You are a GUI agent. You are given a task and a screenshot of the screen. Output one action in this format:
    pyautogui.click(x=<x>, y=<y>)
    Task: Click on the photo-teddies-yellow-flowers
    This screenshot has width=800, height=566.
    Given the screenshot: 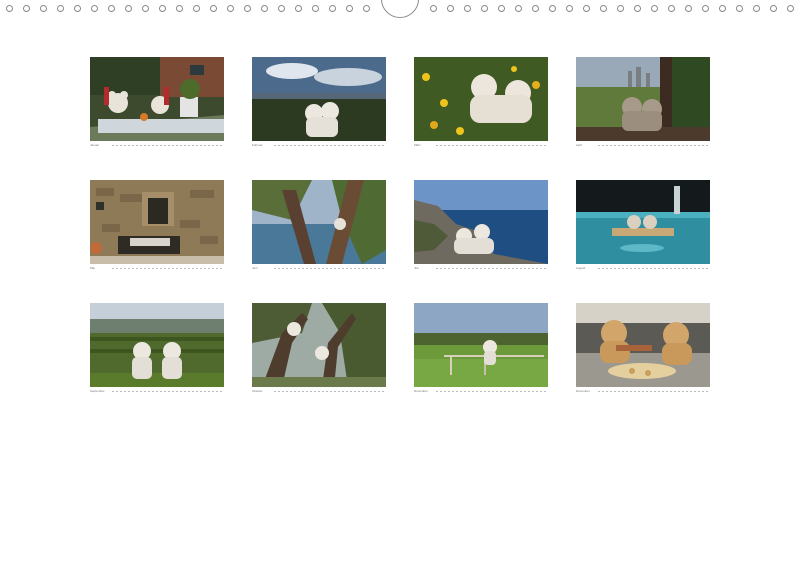 What is the action you would take?
    pyautogui.click(x=481, y=99)
    